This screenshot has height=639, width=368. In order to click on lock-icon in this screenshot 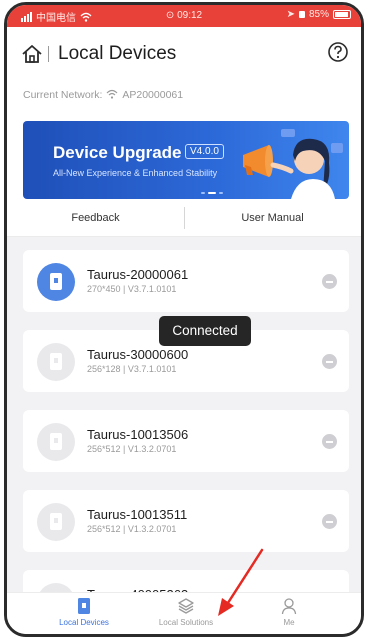, I will do `click(301, 14)`.